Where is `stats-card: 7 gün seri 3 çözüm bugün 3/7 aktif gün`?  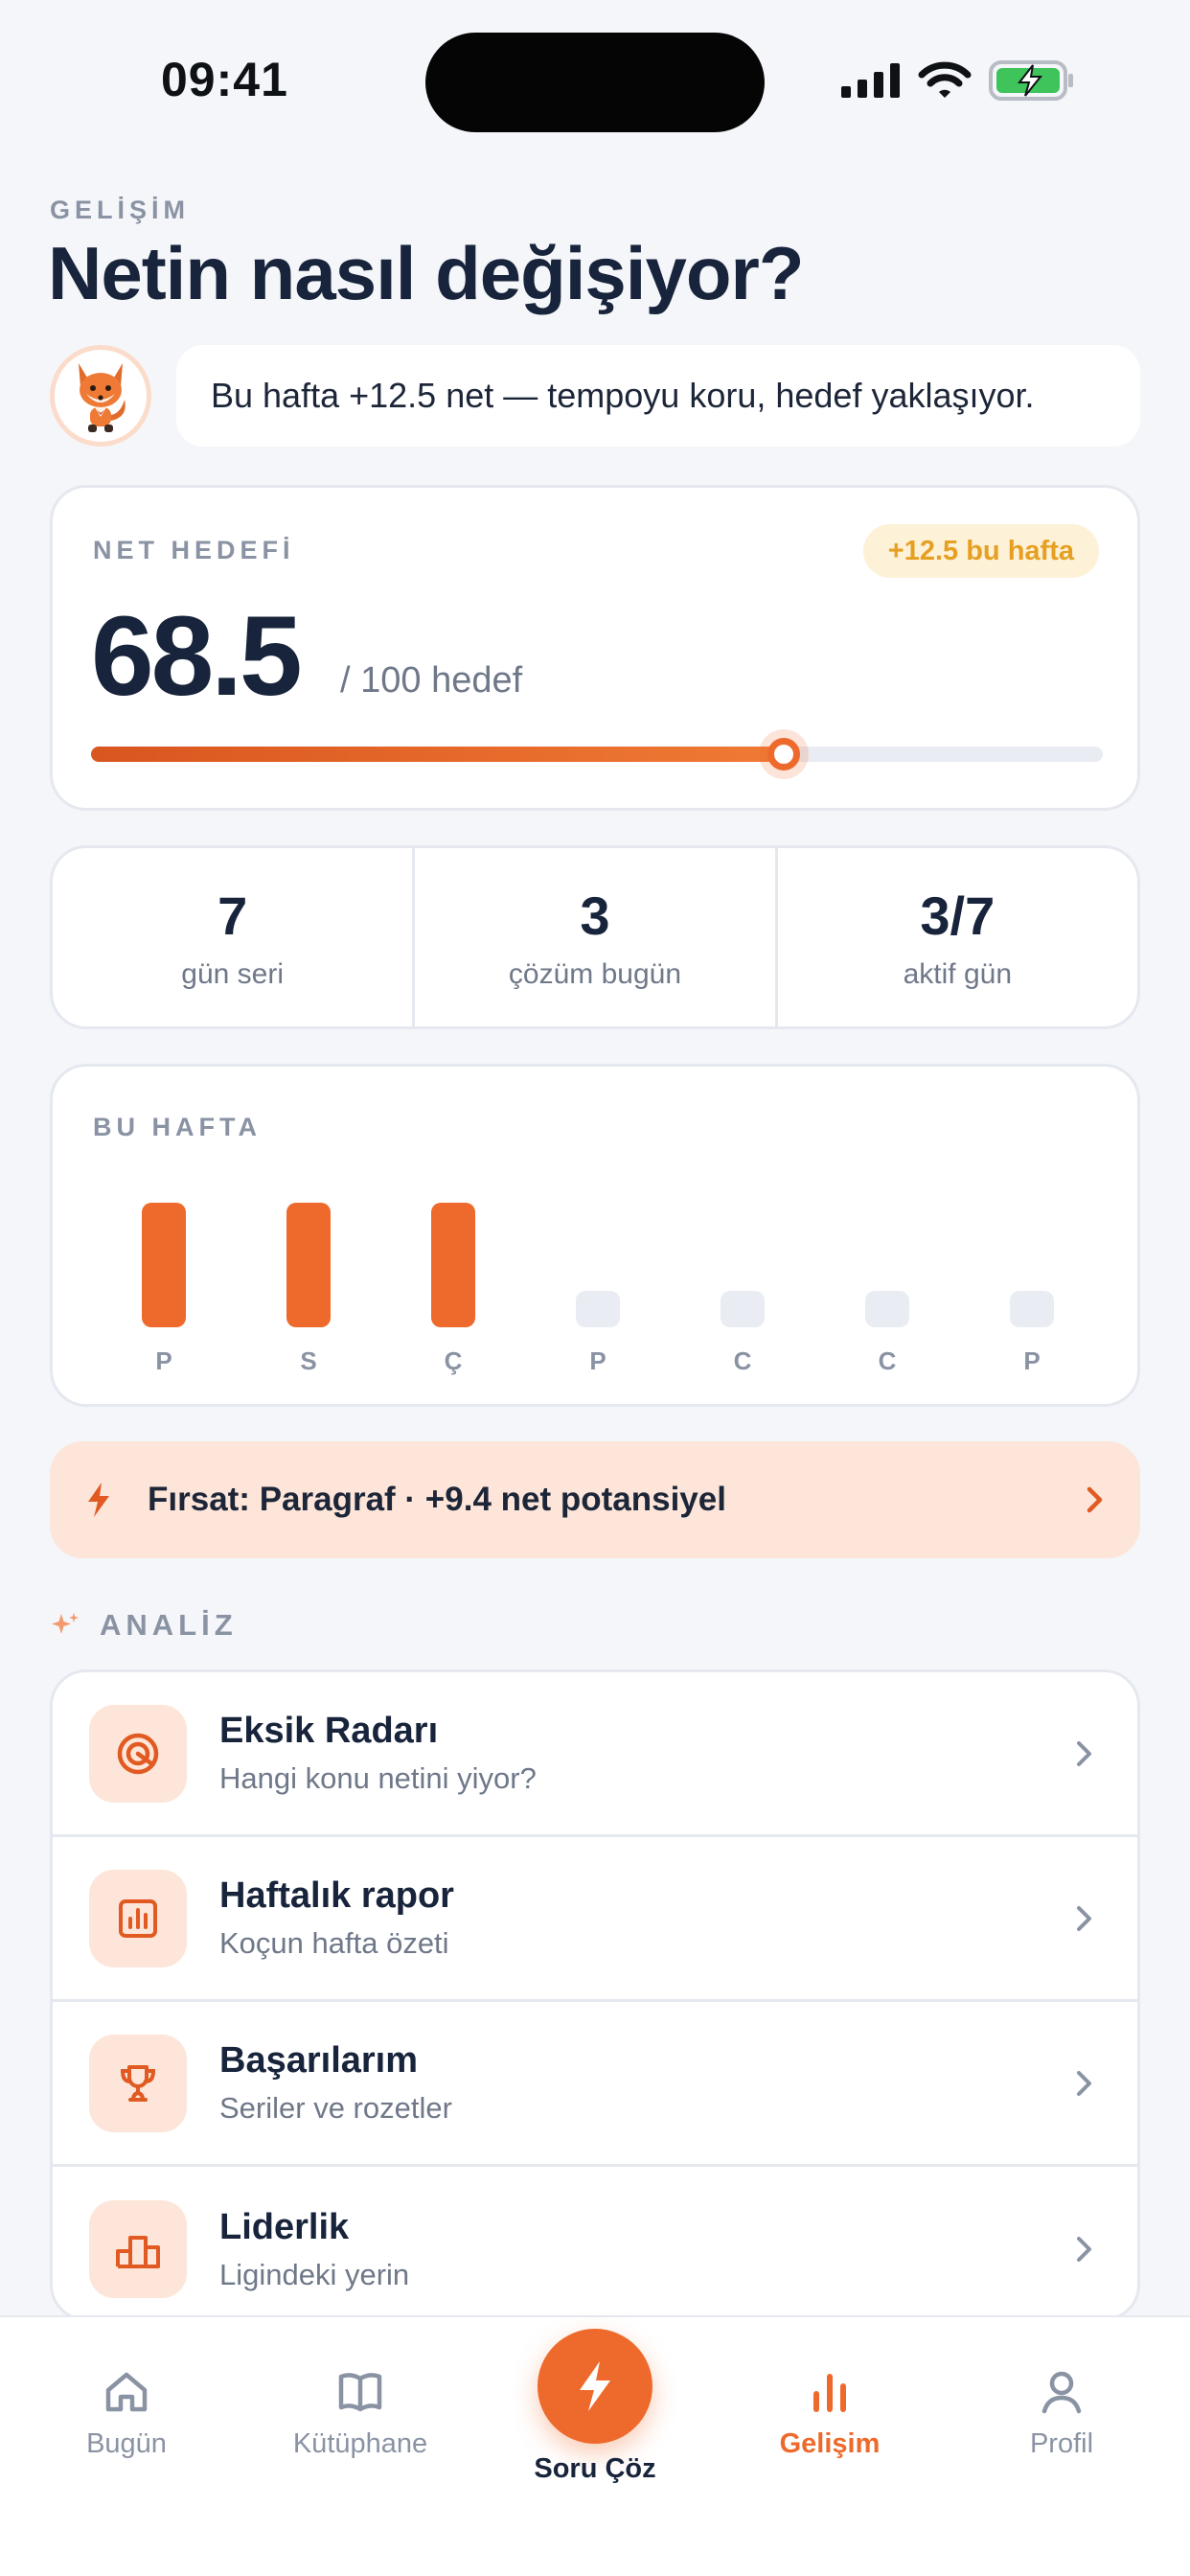
stats-card: 7 gün seri 3 çözüm bugün 3/7 aktif gün is located at coordinates (595, 937).